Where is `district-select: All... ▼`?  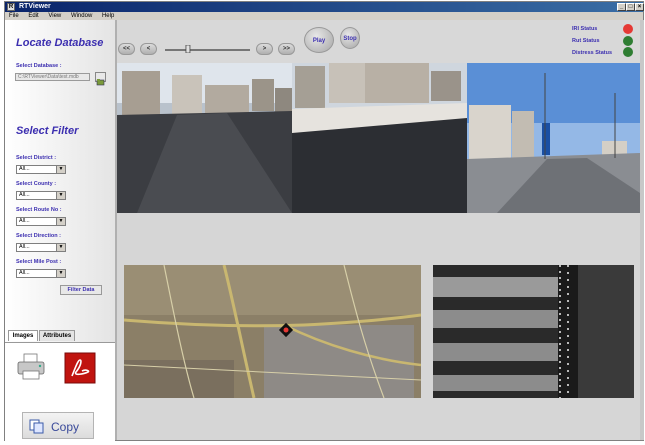
district-select: All... ▼ is located at coordinates (41, 169).